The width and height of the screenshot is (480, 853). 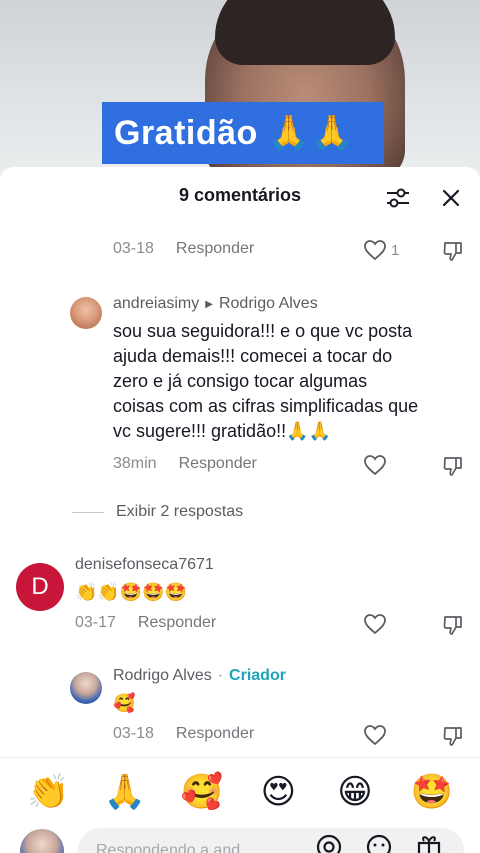 What do you see at coordinates (135, 463) in the screenshot?
I see `comment-time: 38min` at bounding box center [135, 463].